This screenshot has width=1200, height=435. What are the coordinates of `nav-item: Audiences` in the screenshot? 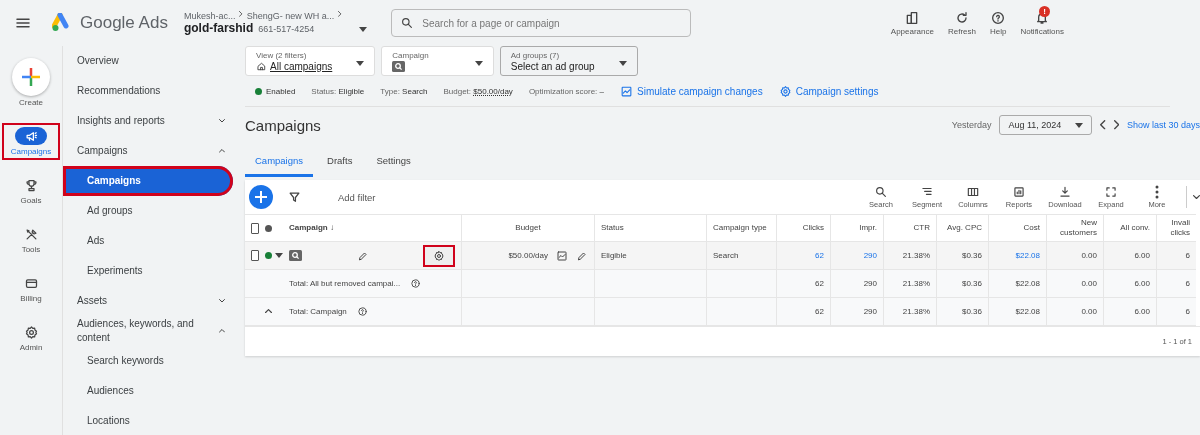 It's located at (148, 391).